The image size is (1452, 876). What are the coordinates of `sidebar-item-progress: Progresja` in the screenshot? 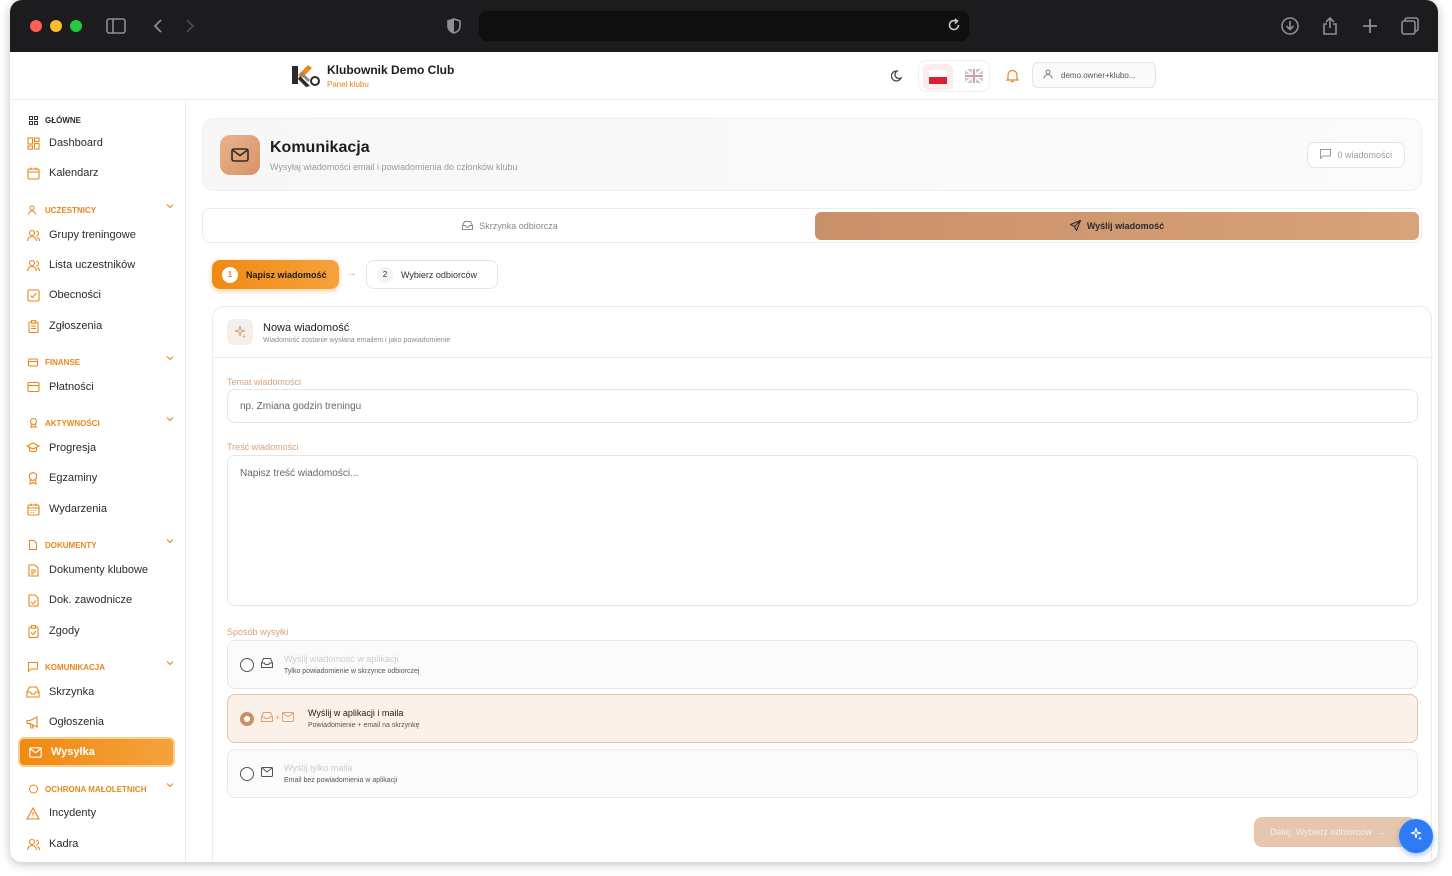 It's located at (101, 448).